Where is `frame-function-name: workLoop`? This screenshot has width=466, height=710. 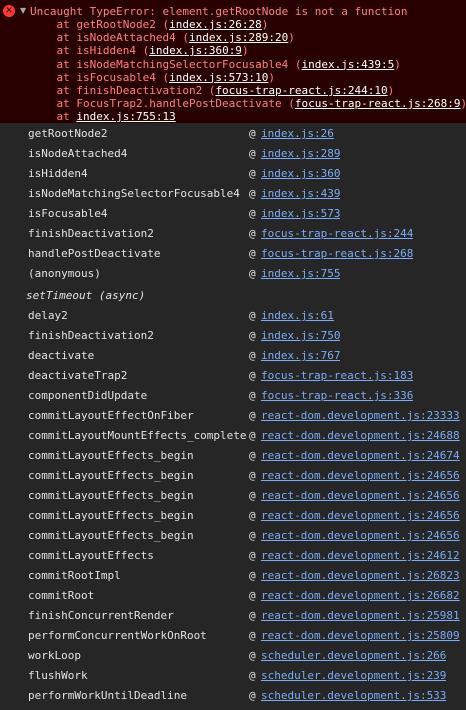
frame-function-name: workLoop is located at coordinates (54, 655).